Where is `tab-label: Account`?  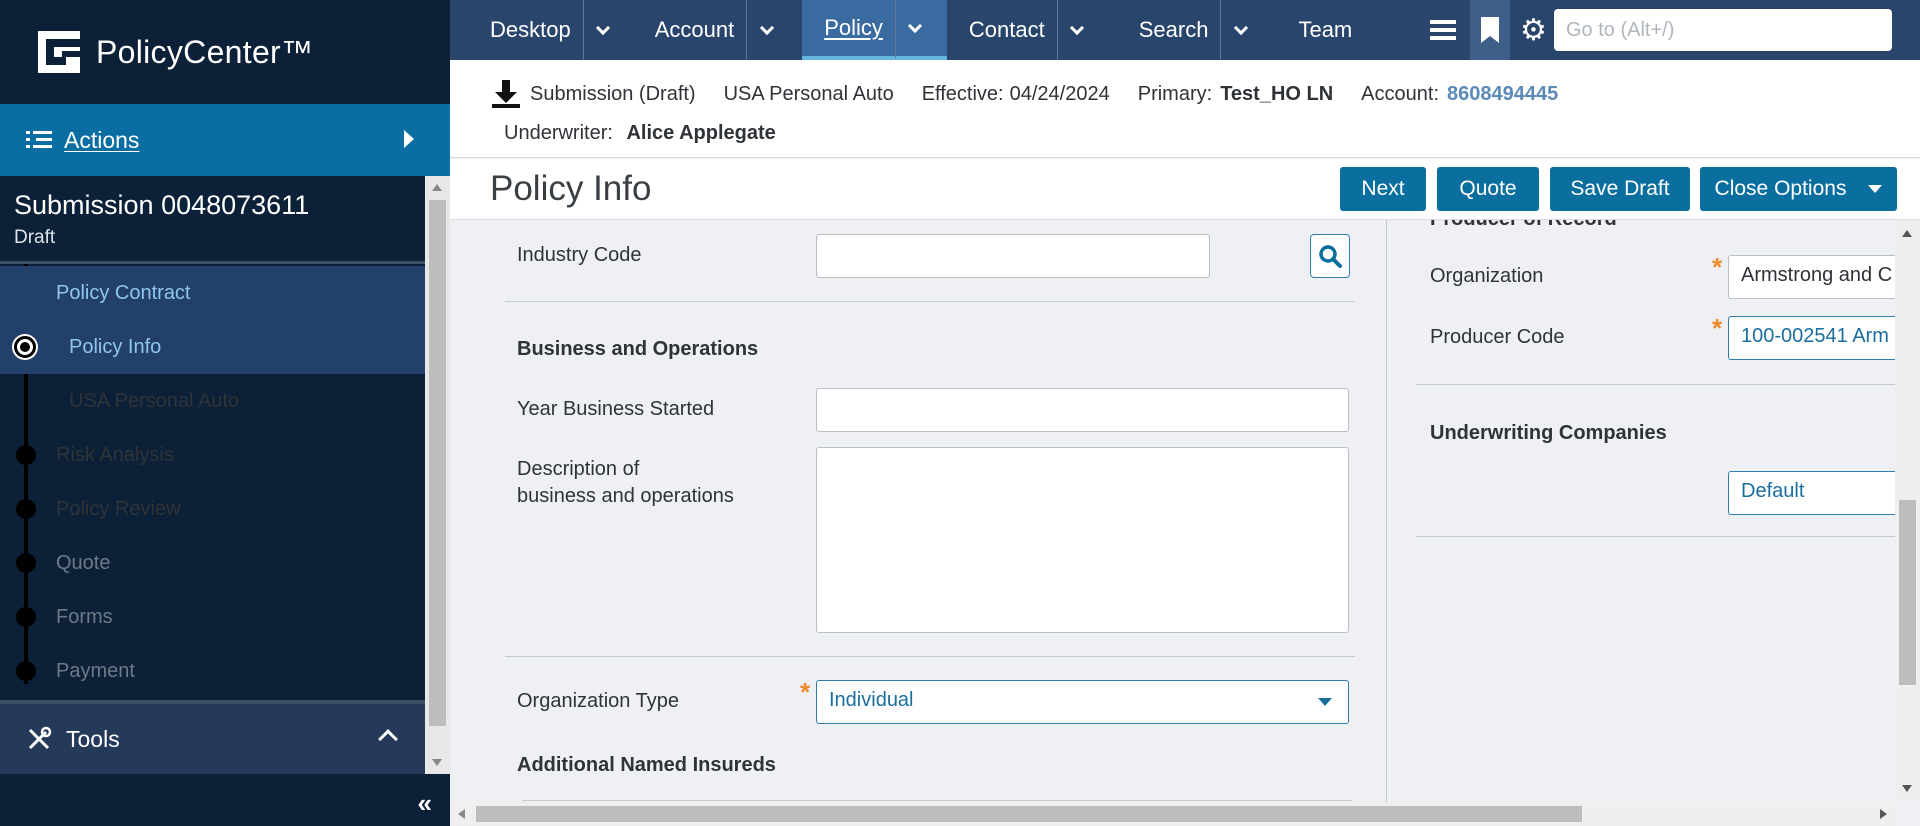 tab-label: Account is located at coordinates (694, 29).